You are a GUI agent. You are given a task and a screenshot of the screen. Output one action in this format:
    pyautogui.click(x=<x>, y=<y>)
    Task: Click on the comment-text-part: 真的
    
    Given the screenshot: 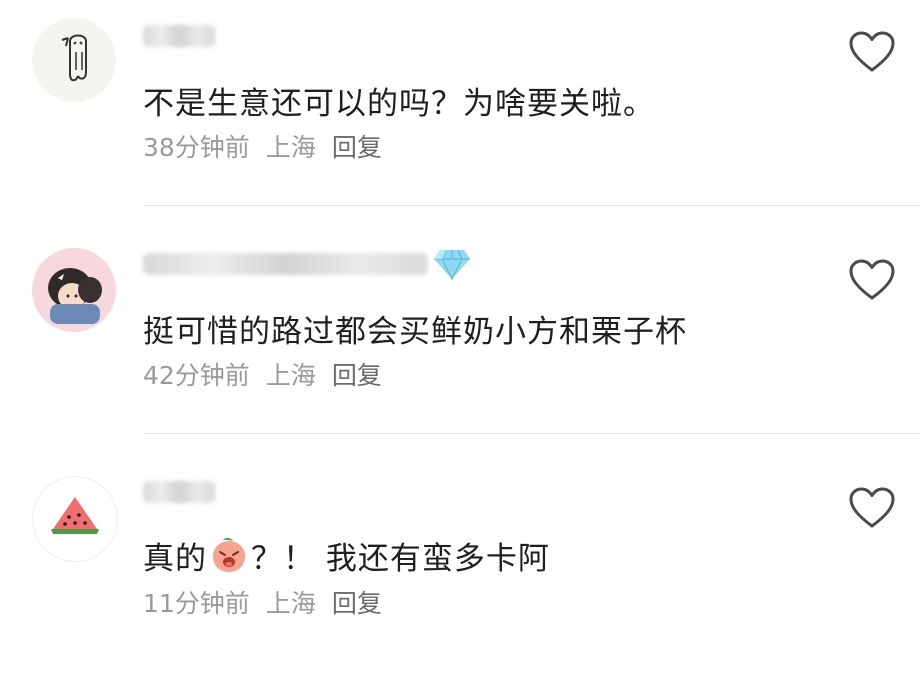 What is the action you would take?
    pyautogui.click(x=175, y=558)
    